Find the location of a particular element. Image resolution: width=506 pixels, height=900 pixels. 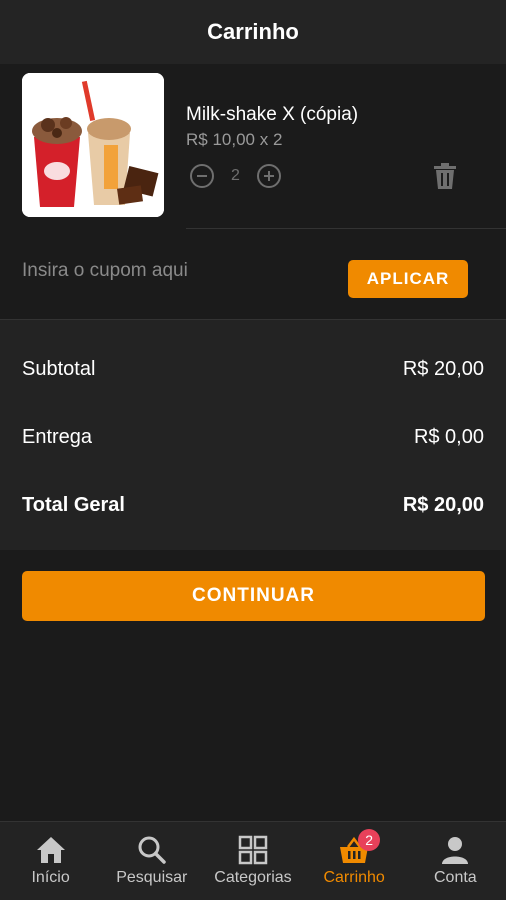

product-image is located at coordinates (93, 145).